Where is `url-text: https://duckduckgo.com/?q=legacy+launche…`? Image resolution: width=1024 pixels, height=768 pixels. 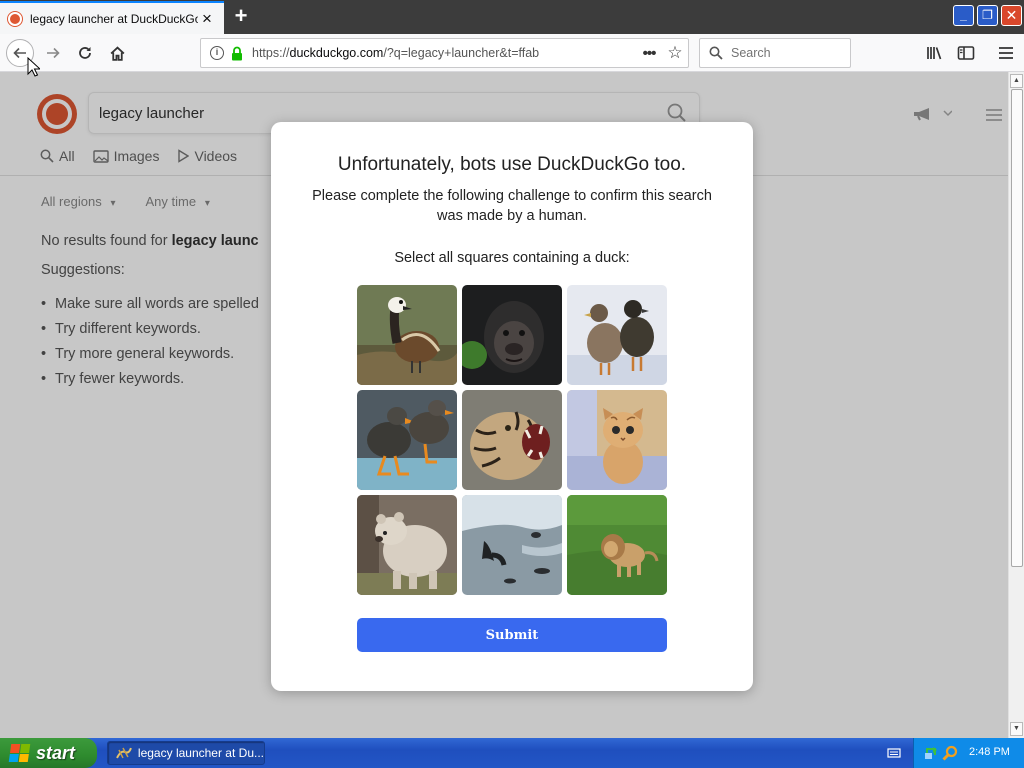
url-text: https://duckduckgo.com/?q=legacy+launche… is located at coordinates (444, 53).